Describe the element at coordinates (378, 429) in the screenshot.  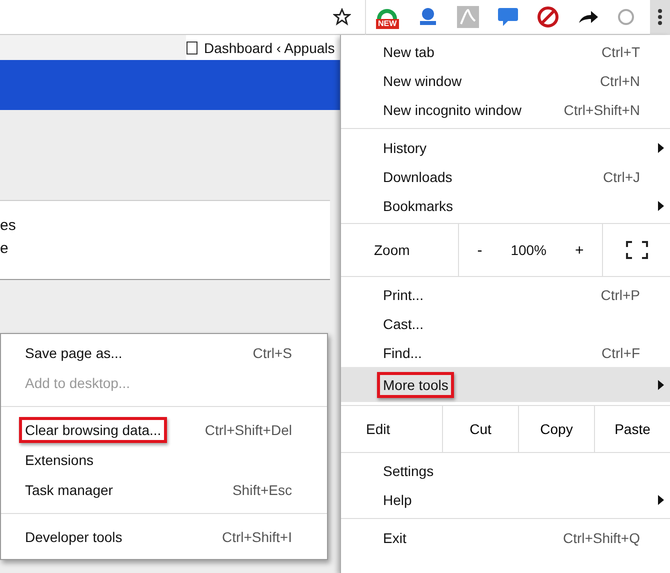
I see `edit-label: Edit` at that location.